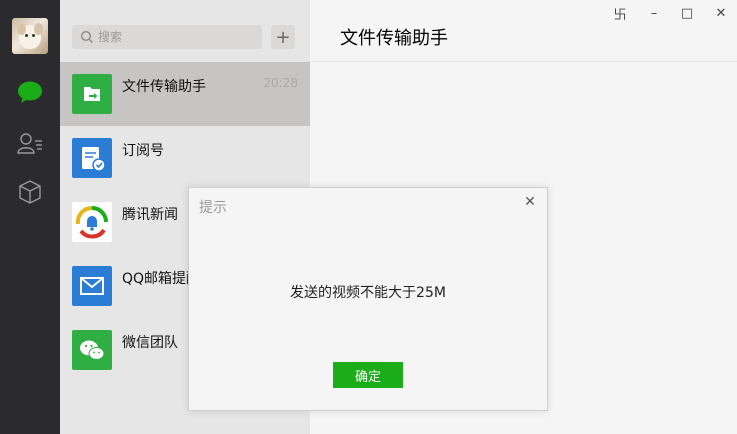  I want to click on confirm-button: 确定, so click(368, 375).